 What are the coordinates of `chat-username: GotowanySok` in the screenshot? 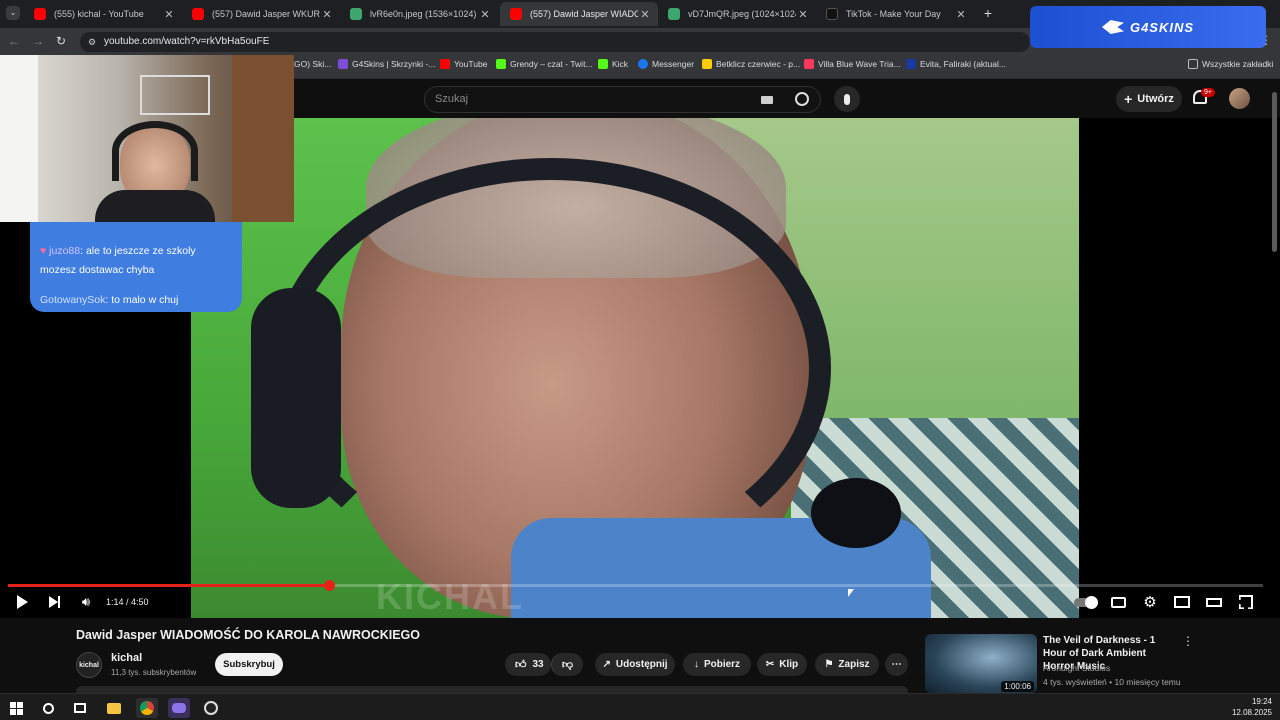 It's located at (73, 300).